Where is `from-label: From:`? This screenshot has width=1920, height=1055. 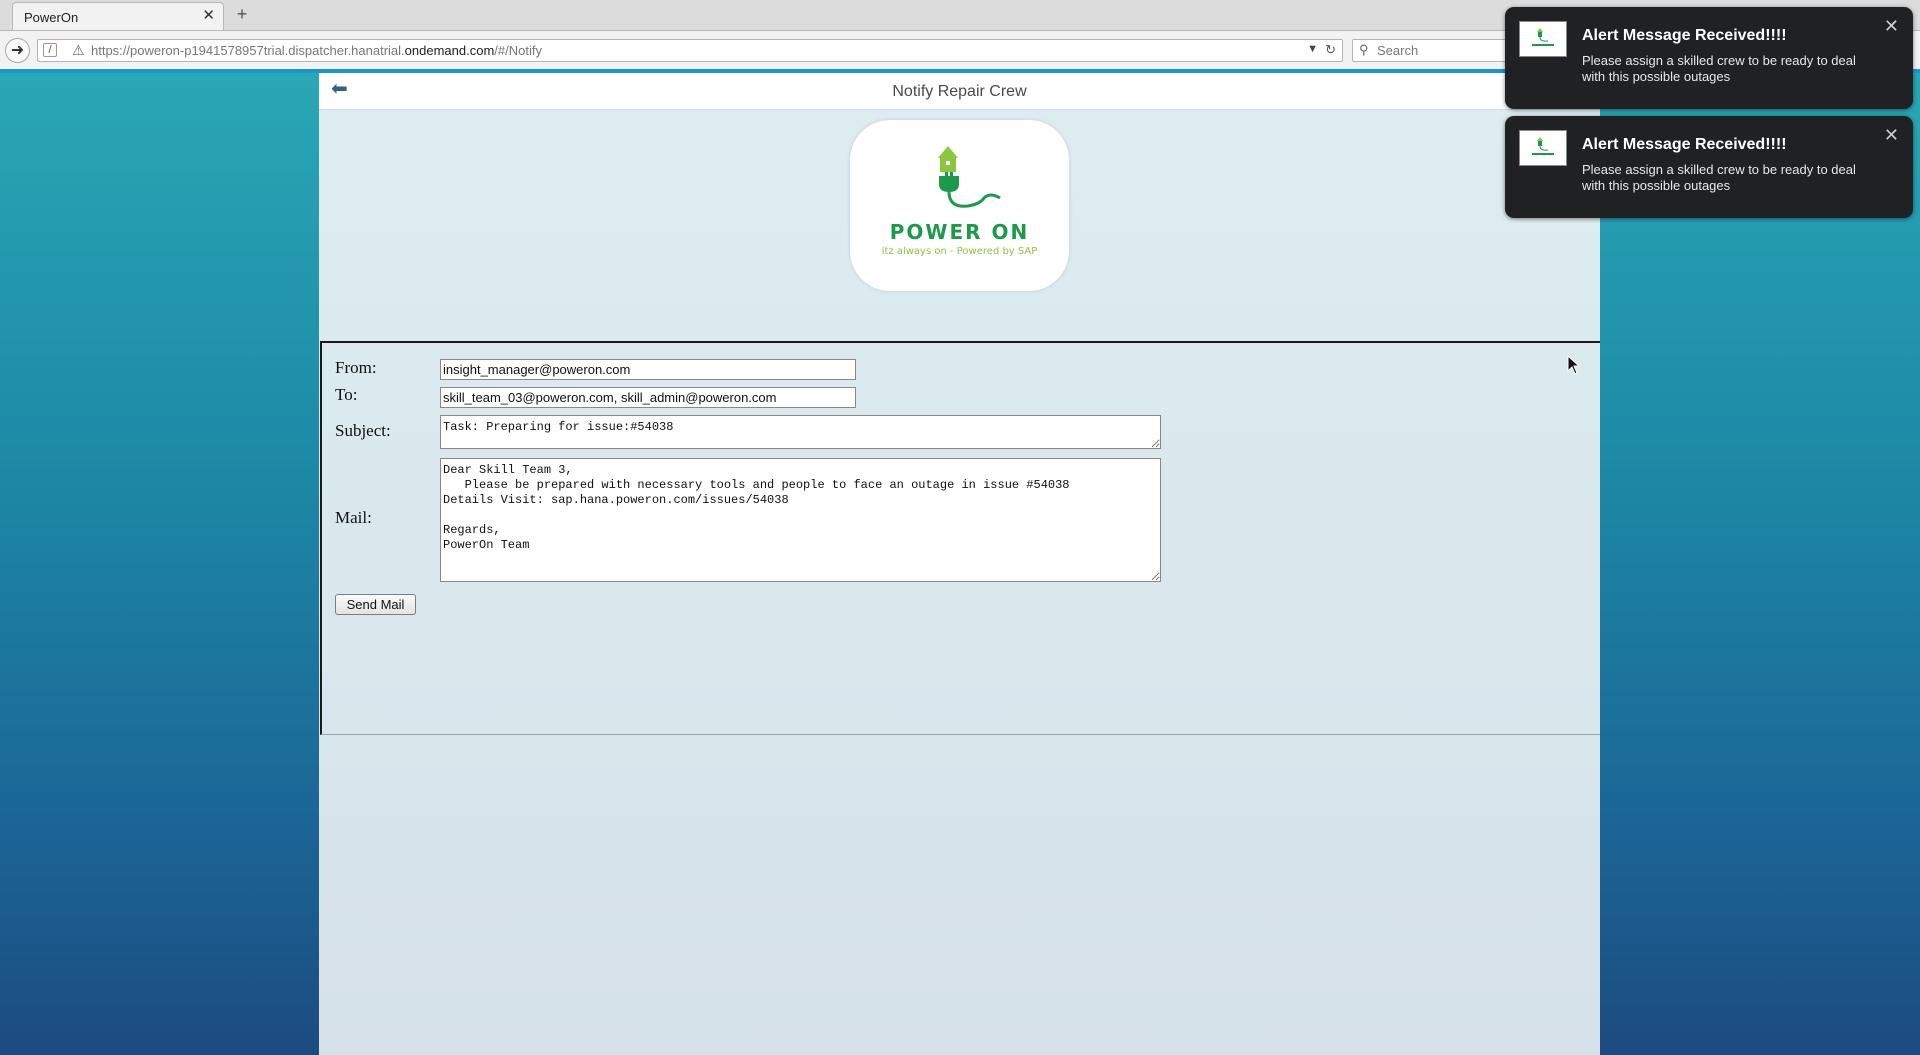 from-label: From: is located at coordinates (356, 367).